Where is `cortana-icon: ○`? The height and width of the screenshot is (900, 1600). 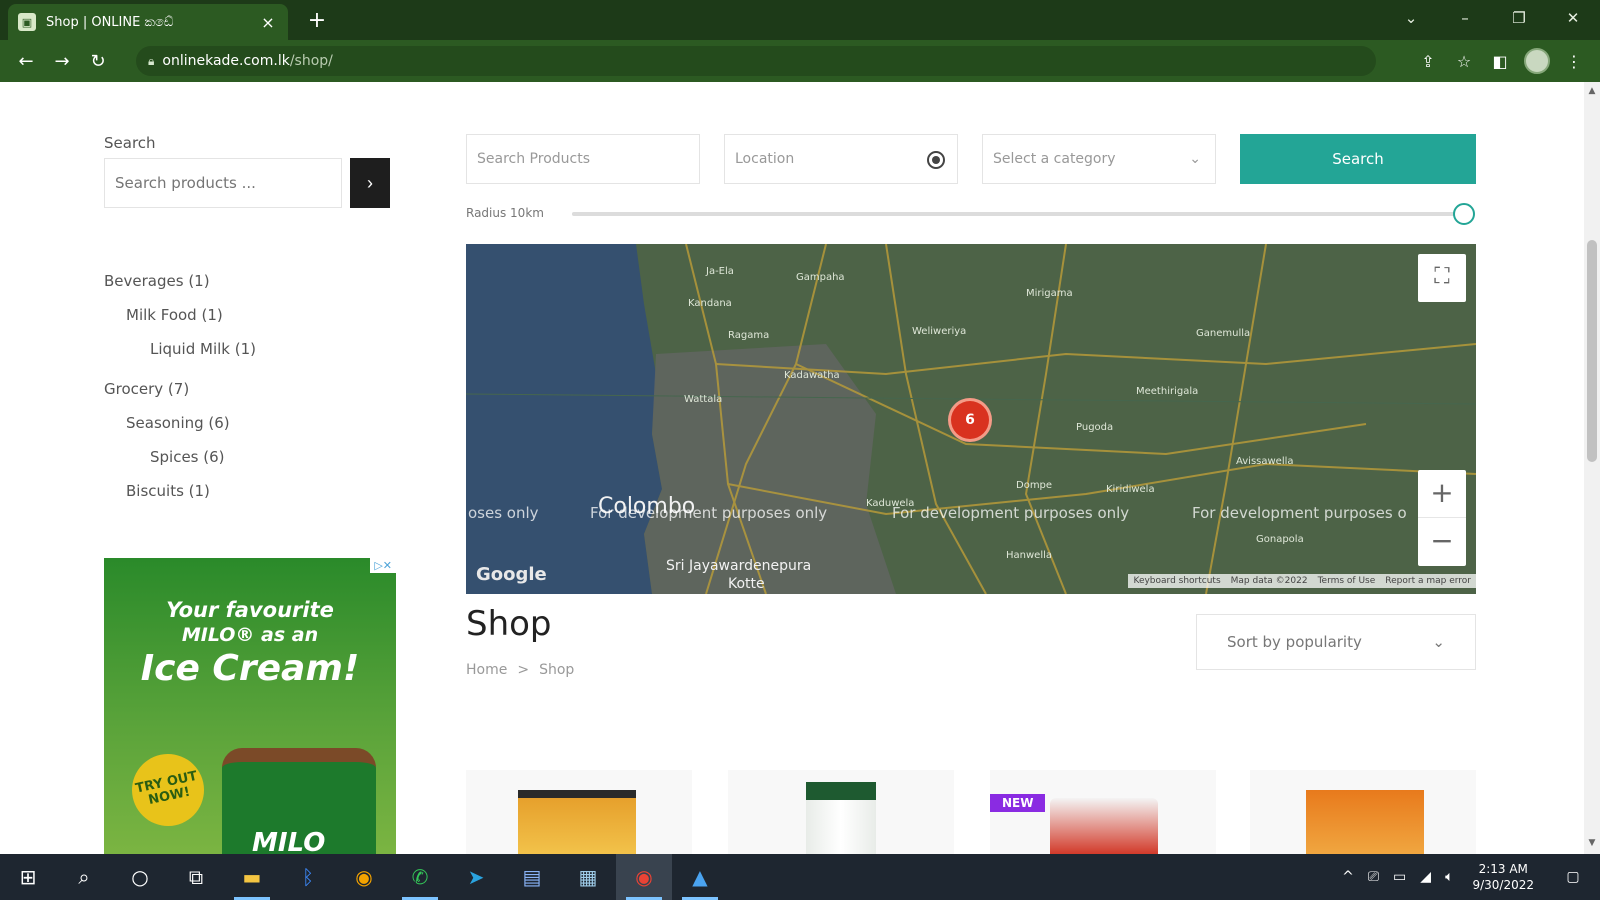
cortana-icon: ○ is located at coordinates (140, 877).